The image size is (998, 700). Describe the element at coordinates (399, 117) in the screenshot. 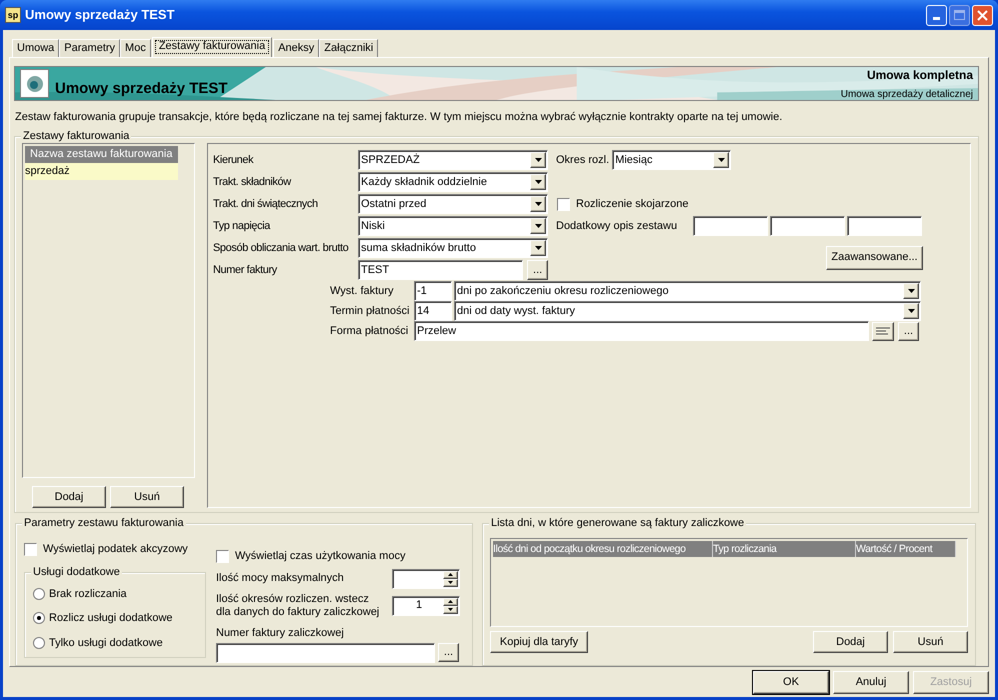

I see `description-text: Zestaw fakturowania grupuje transakcje, które będą rozliczane na tej samej fakturze. W tym miejscu można wybrać wyłącznie kontrakty oparte na tej umowie.` at that location.